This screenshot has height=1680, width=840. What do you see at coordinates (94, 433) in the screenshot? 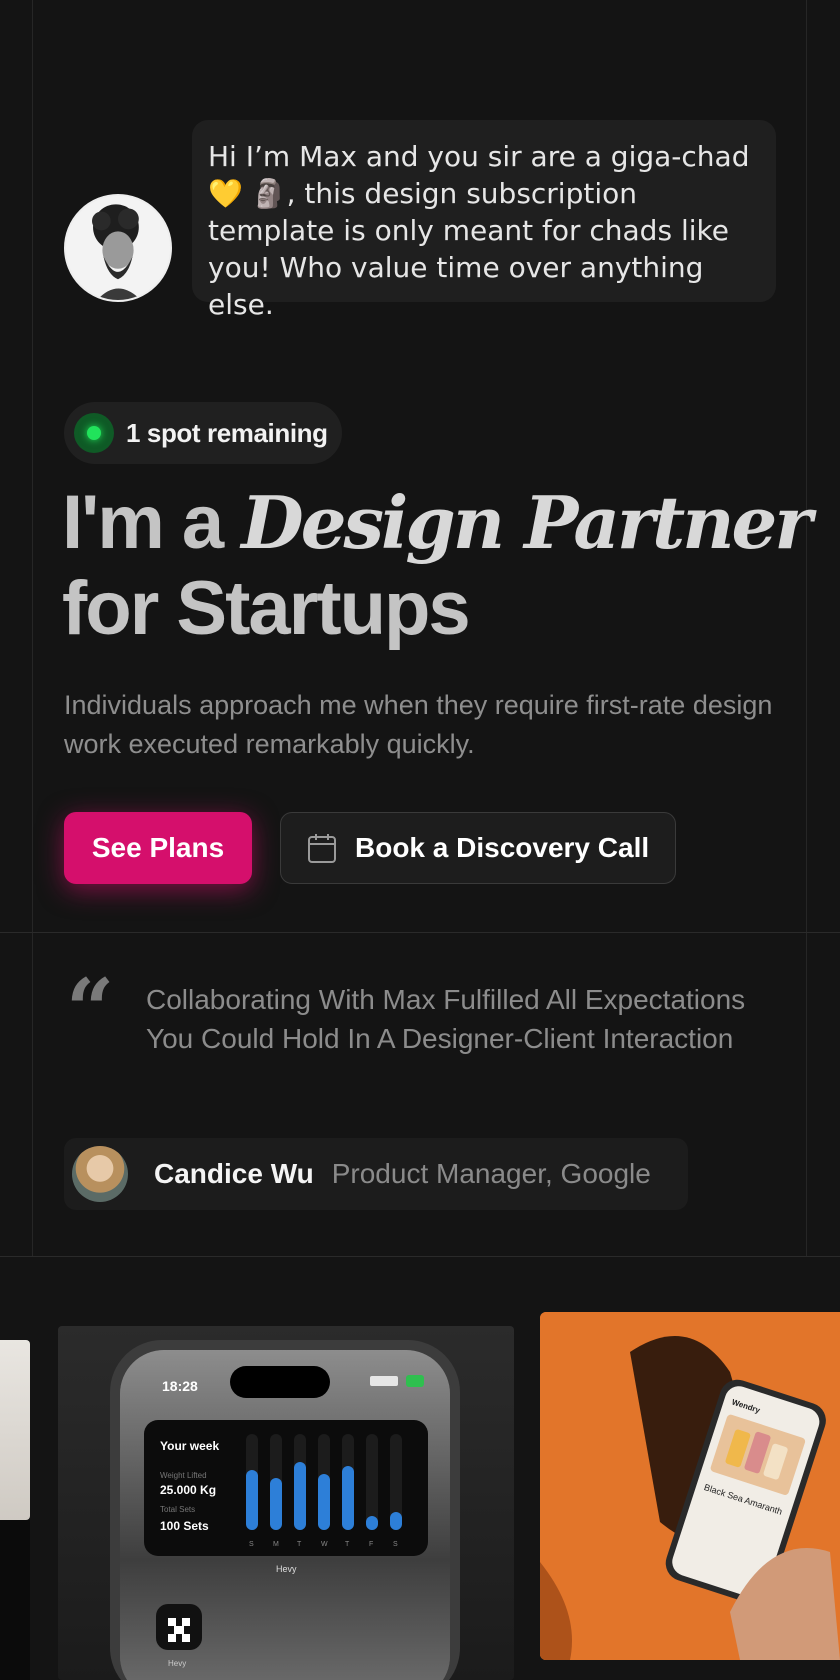
I see `status-dot-icon` at bounding box center [94, 433].